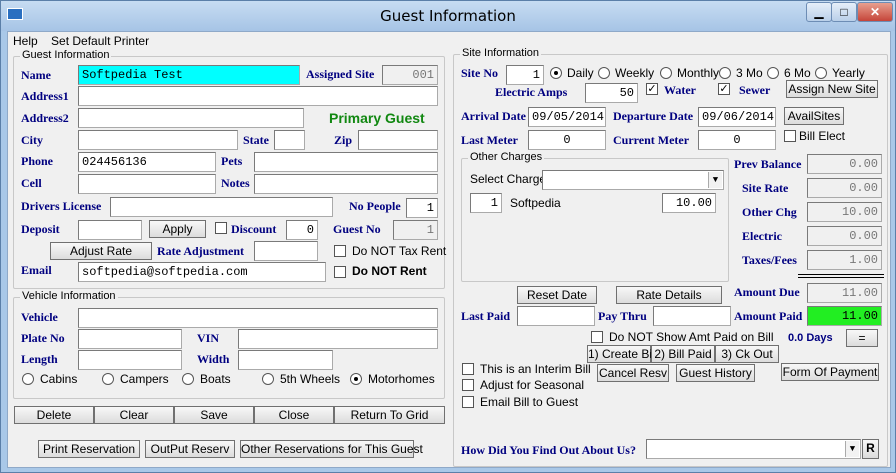  I want to click on cancel-resv-button: Cancel Resv, so click(633, 373).